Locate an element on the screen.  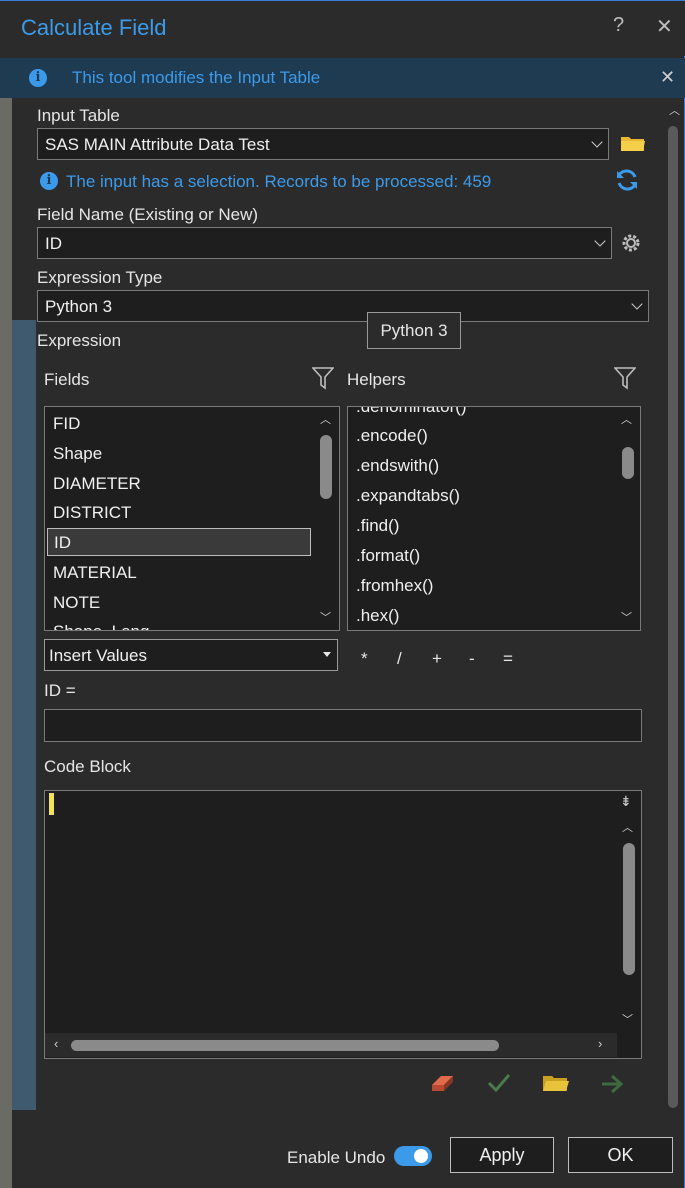
expression-type-value: Python 3 is located at coordinates (79, 306).